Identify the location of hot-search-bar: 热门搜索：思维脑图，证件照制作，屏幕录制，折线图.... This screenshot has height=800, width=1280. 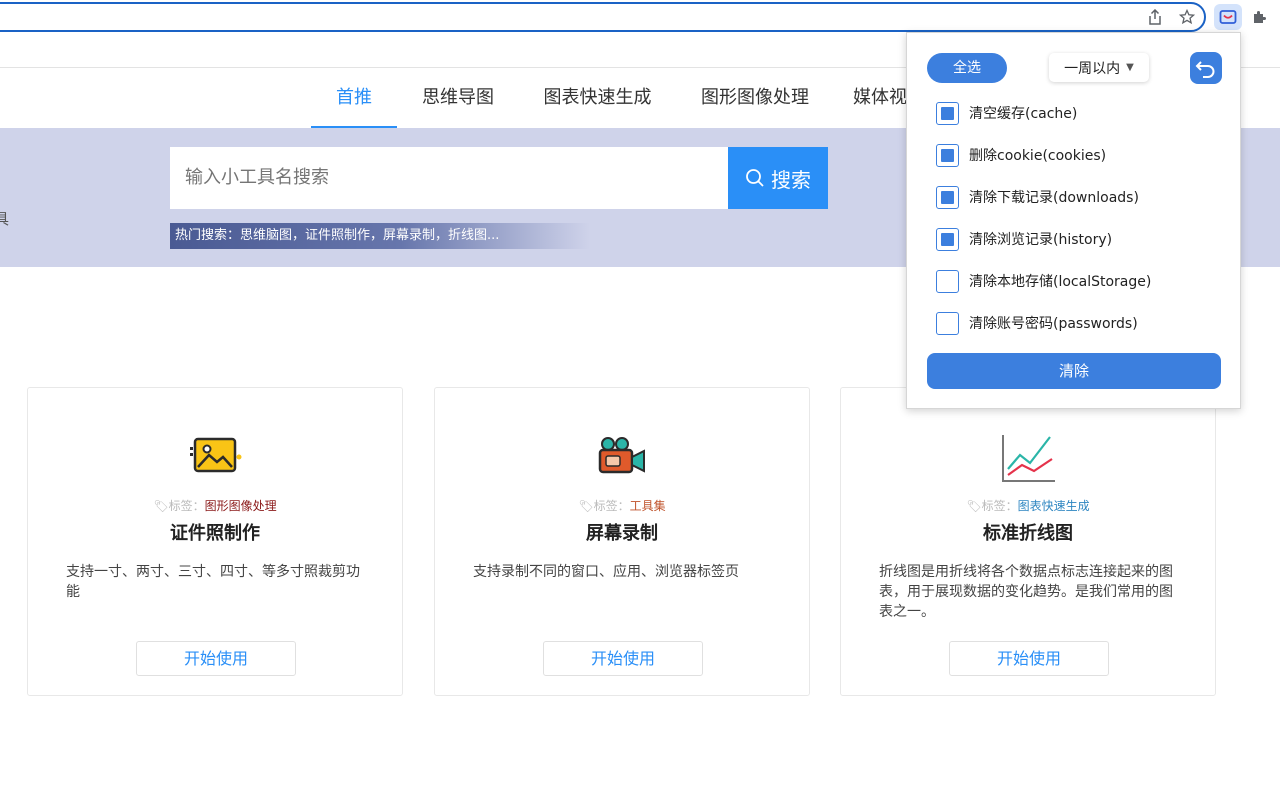
(380, 236).